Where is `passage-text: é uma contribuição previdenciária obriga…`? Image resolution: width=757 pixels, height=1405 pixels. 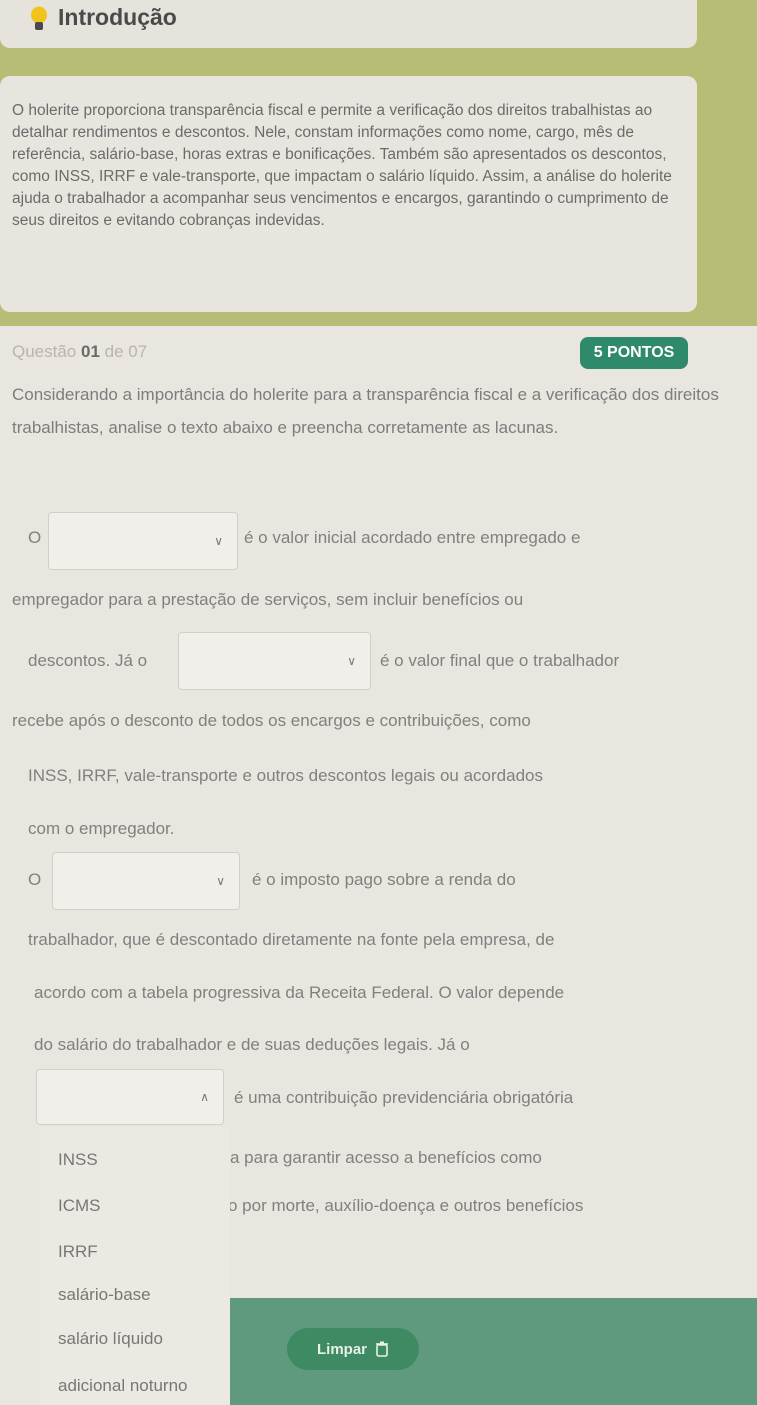
passage-text: é uma contribuição previdenciária obriga… is located at coordinates (404, 1097).